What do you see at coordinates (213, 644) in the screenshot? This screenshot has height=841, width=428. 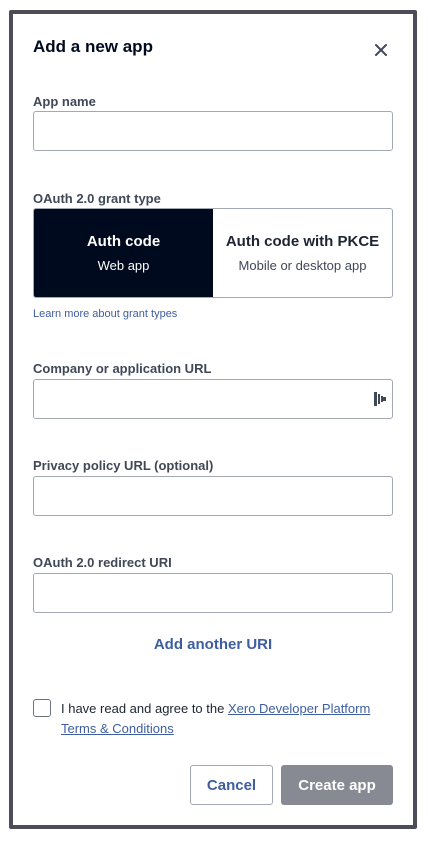 I see `add-another-uri-button: Add another URI` at bounding box center [213, 644].